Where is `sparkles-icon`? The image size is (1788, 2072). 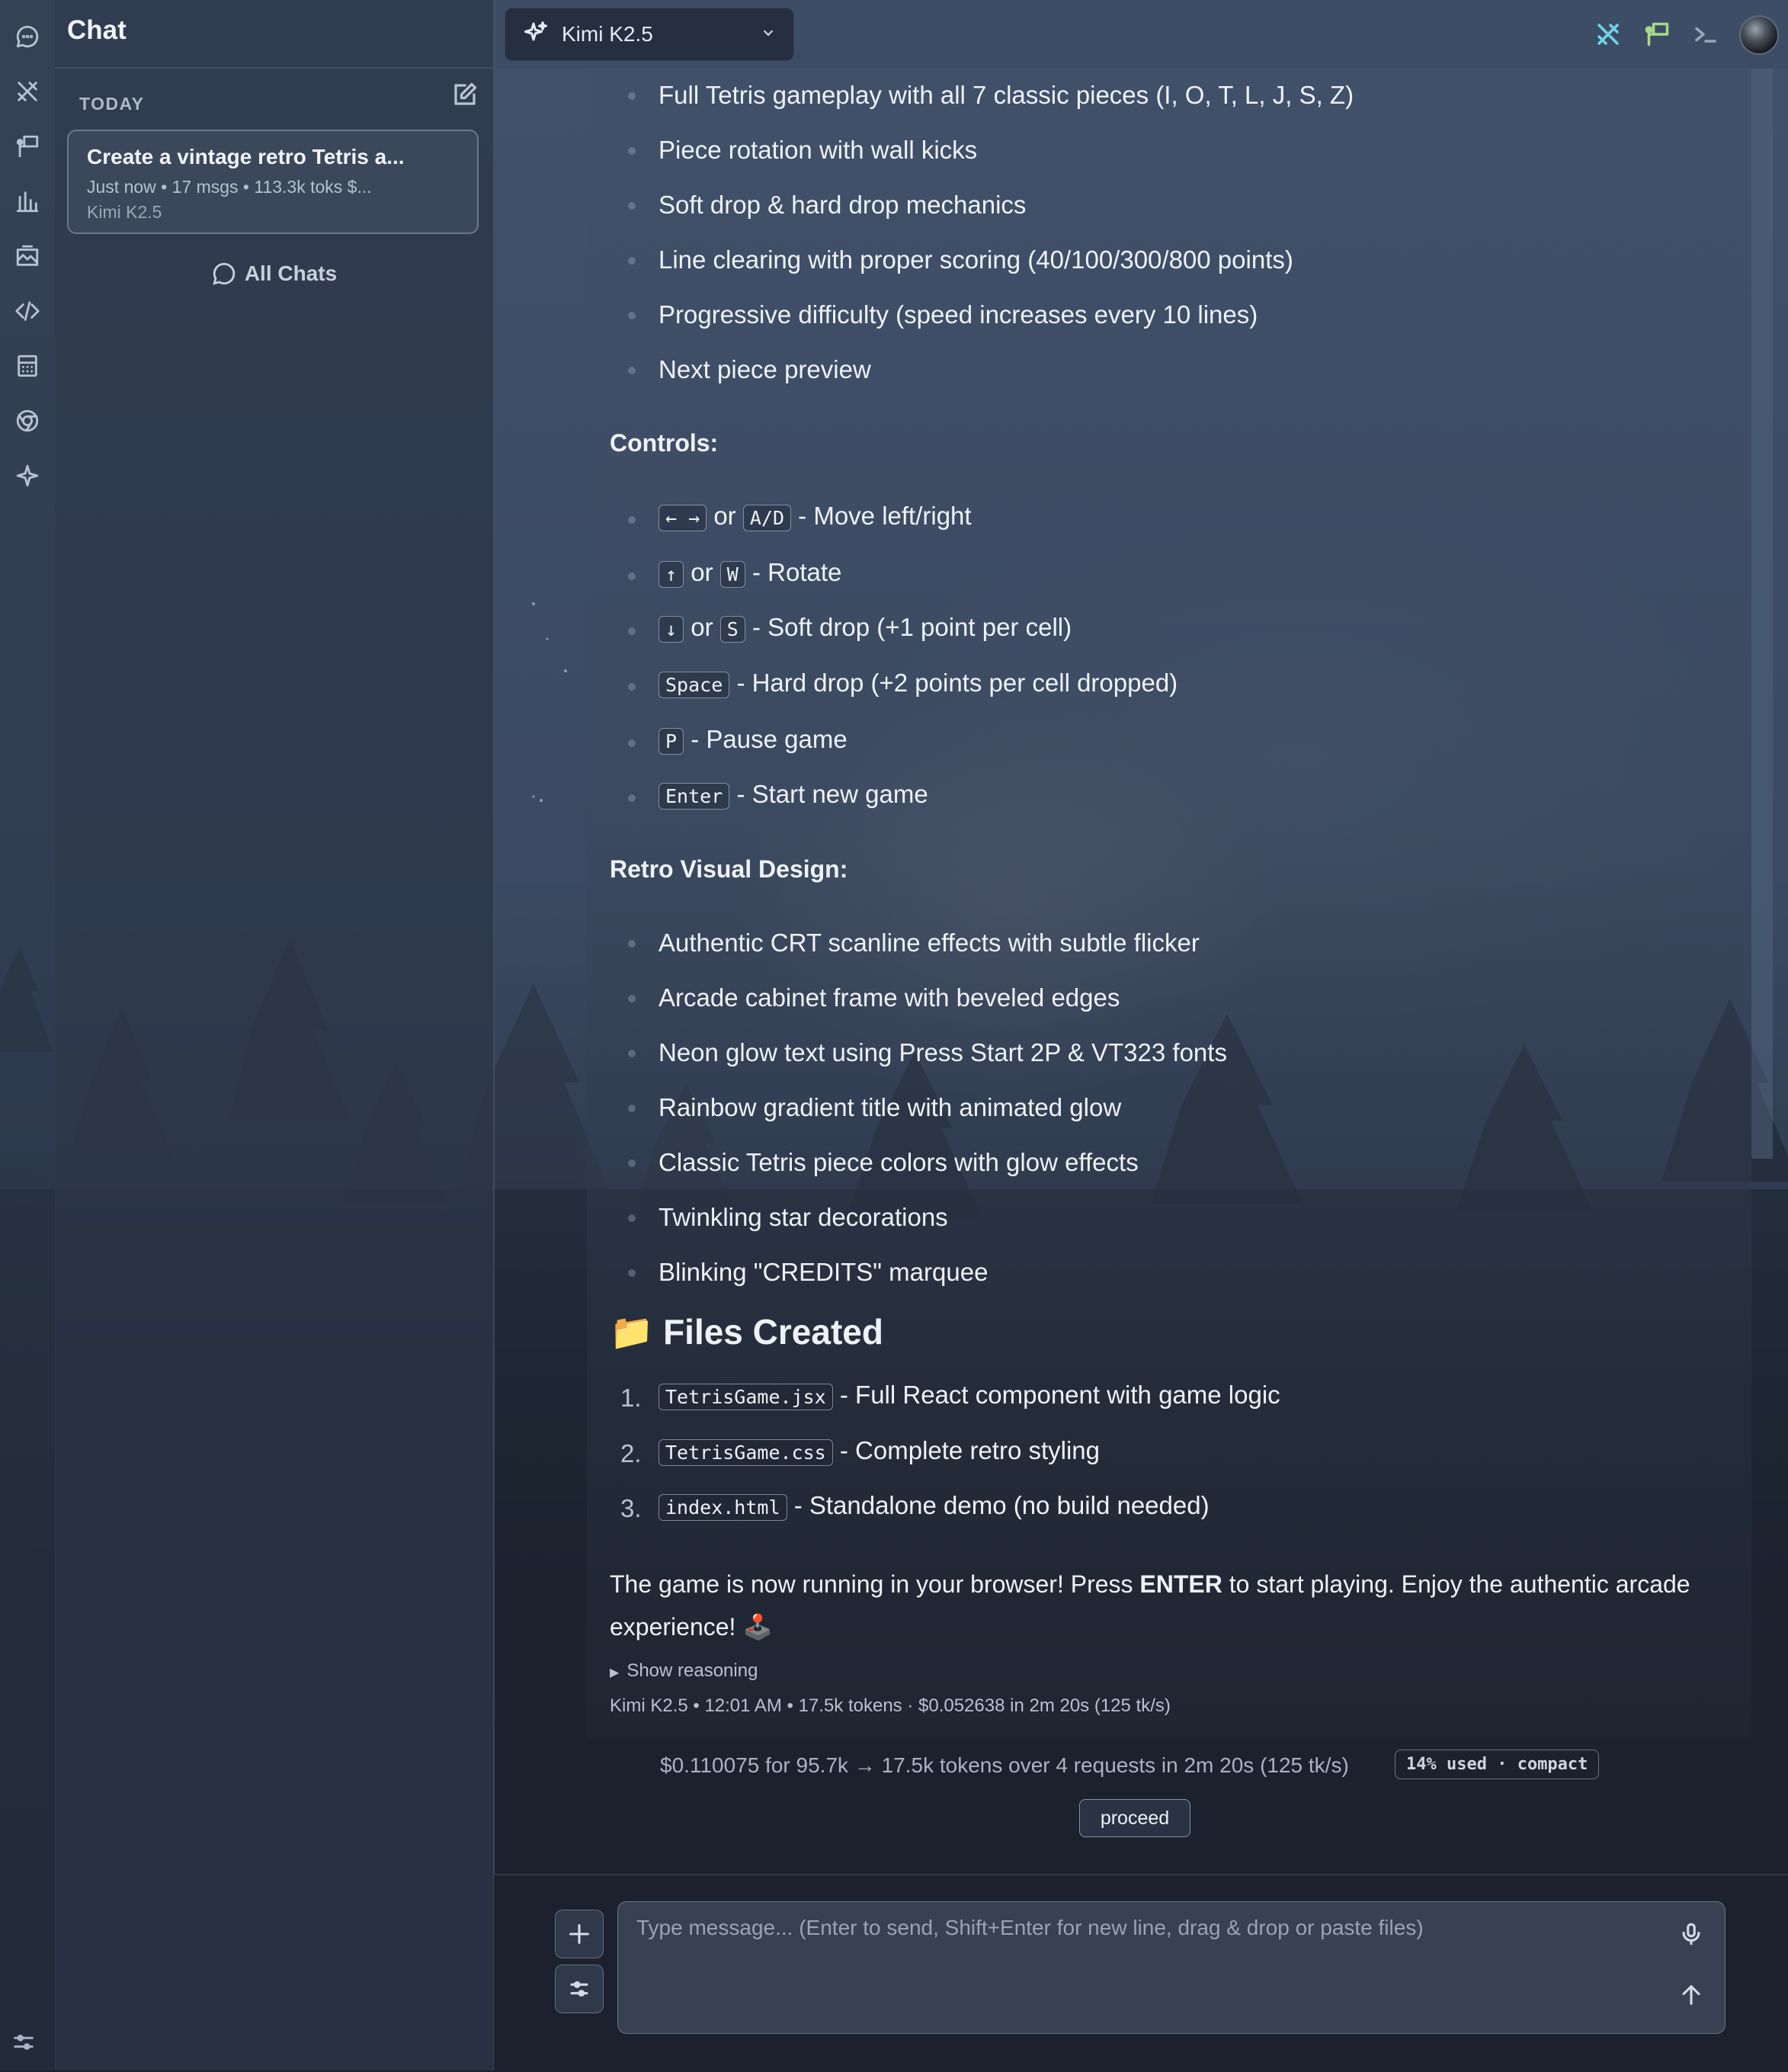
sparkles-icon is located at coordinates (536, 34).